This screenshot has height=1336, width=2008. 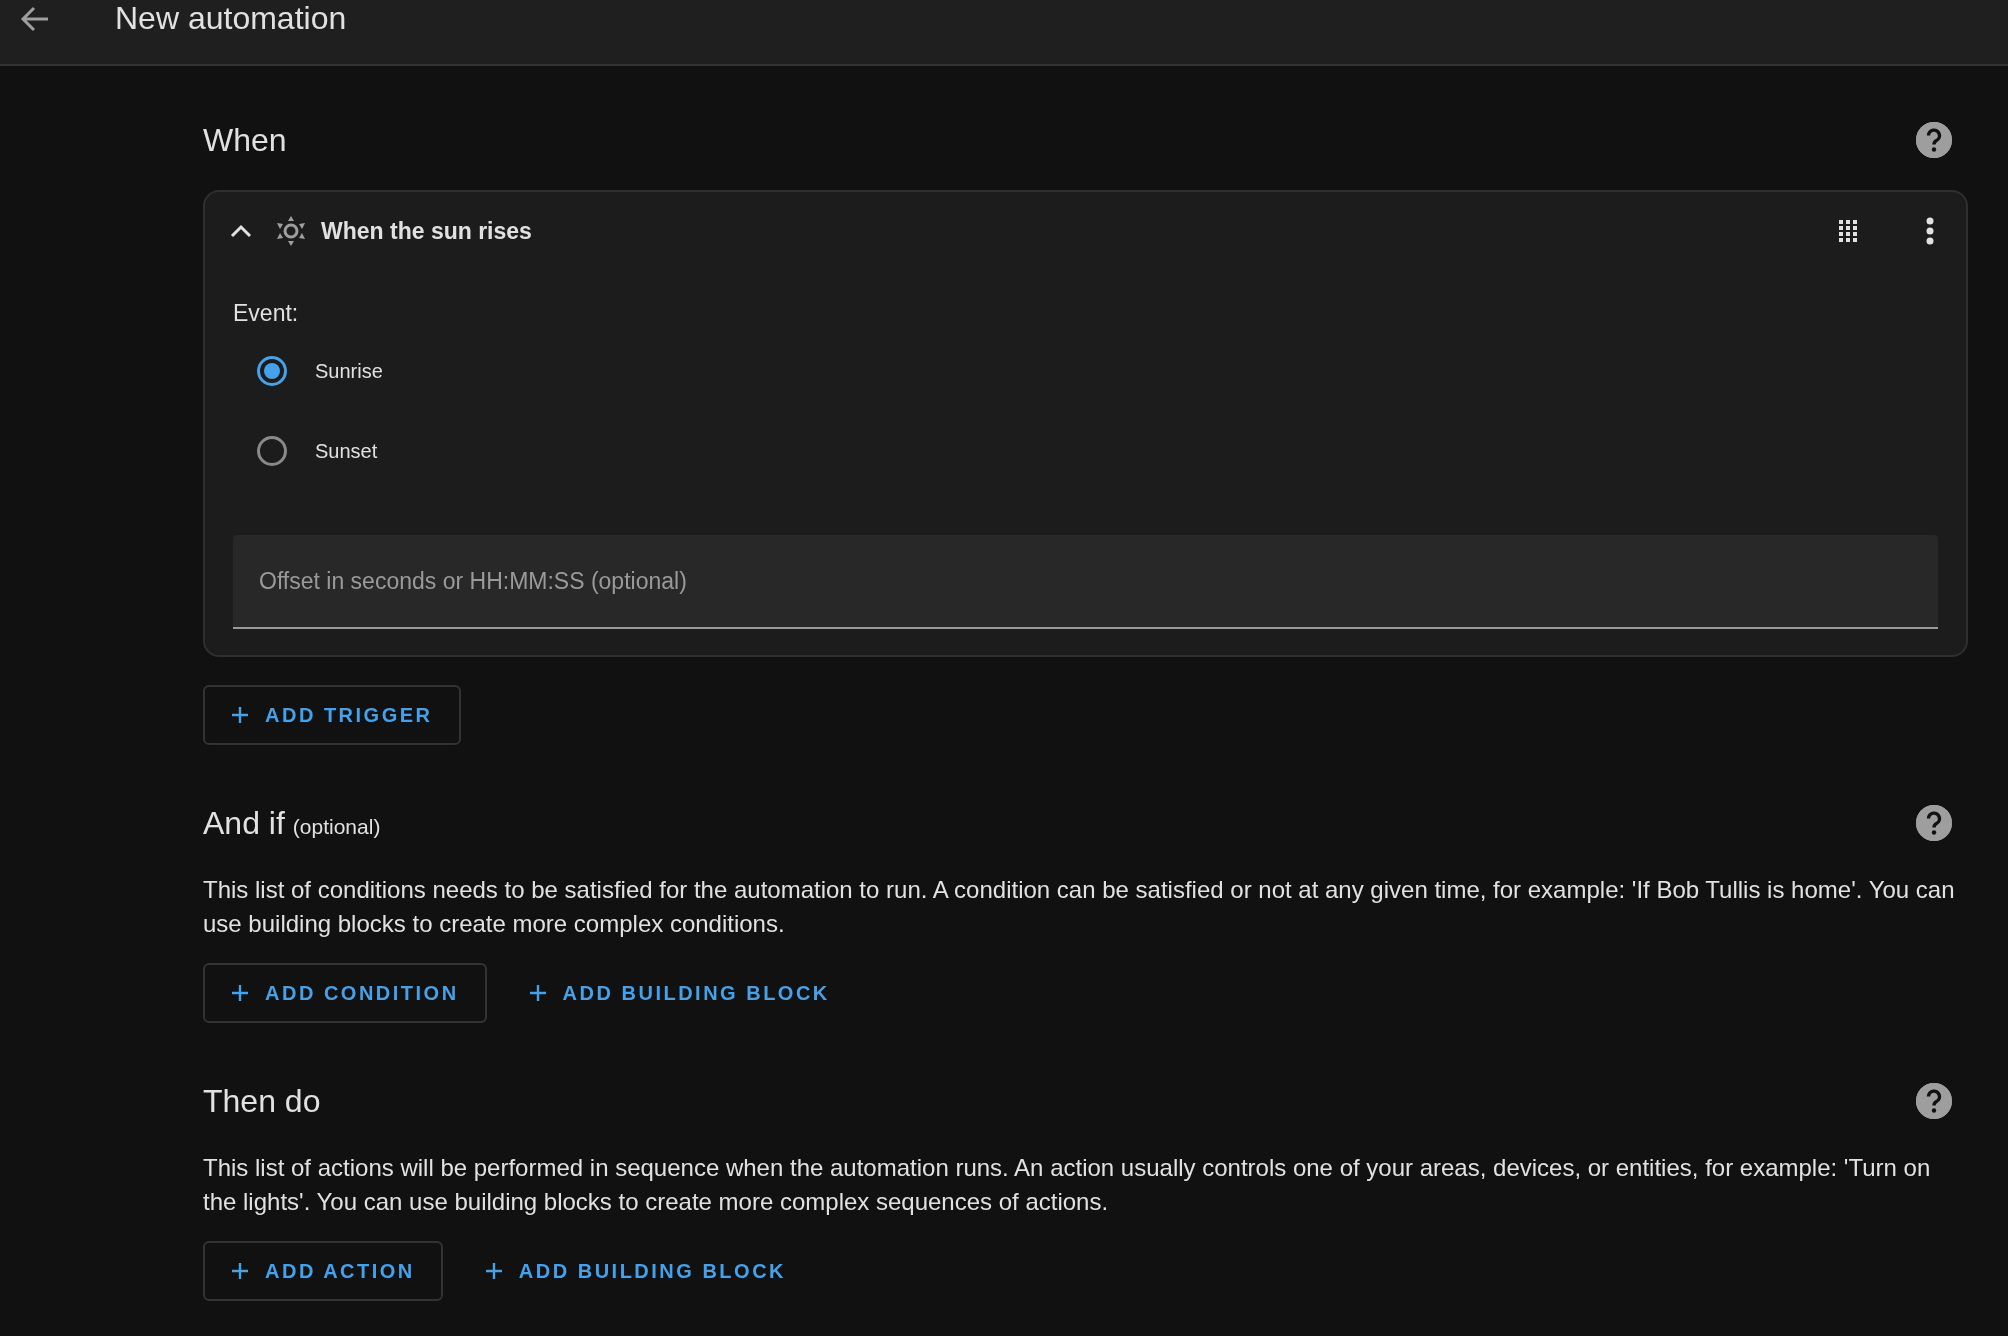 What do you see at coordinates (427, 231) in the screenshot?
I see `trigger-title: When the sun rises` at bounding box center [427, 231].